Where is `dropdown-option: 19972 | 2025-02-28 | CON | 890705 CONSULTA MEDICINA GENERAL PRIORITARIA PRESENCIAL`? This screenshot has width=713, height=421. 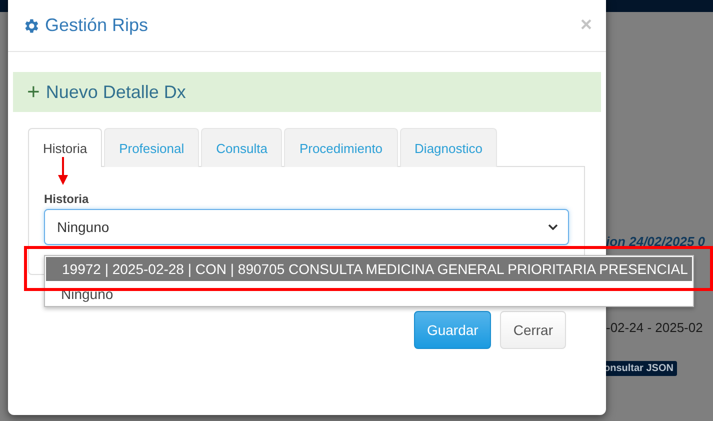 dropdown-option: 19972 | 2025-02-28 | CON | 890705 CONSULTA MEDICINA GENERAL PRIORITARIA PRESENCIAL is located at coordinates (369, 269).